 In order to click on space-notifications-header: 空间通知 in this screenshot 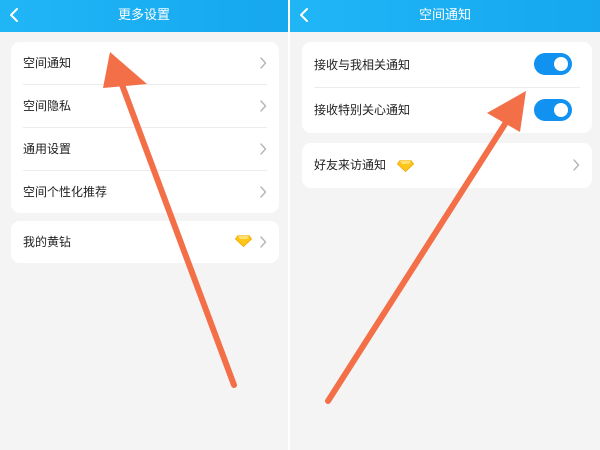, I will do `click(445, 16)`.